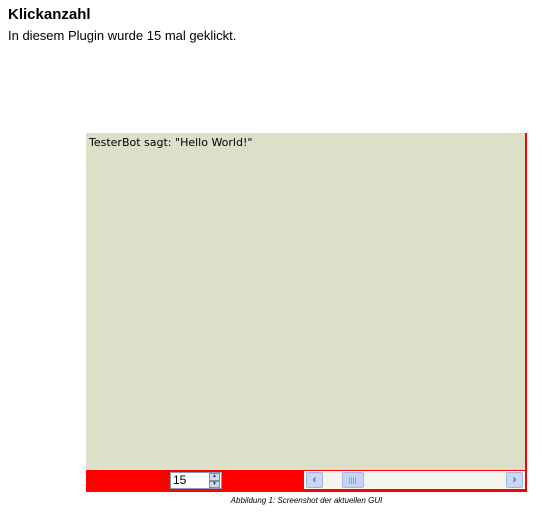  Describe the element at coordinates (49, 14) in the screenshot. I see `page-heading: Klickanzahl` at that location.